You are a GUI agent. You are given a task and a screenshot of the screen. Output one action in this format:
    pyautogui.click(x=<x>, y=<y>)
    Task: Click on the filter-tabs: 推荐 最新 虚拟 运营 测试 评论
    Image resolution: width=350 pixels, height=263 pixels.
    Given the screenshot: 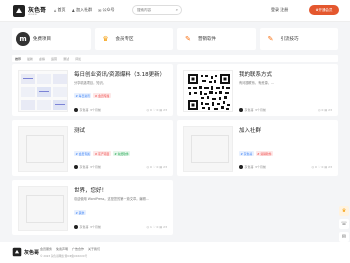 What is the action you would take?
    pyautogui.click(x=175, y=58)
    